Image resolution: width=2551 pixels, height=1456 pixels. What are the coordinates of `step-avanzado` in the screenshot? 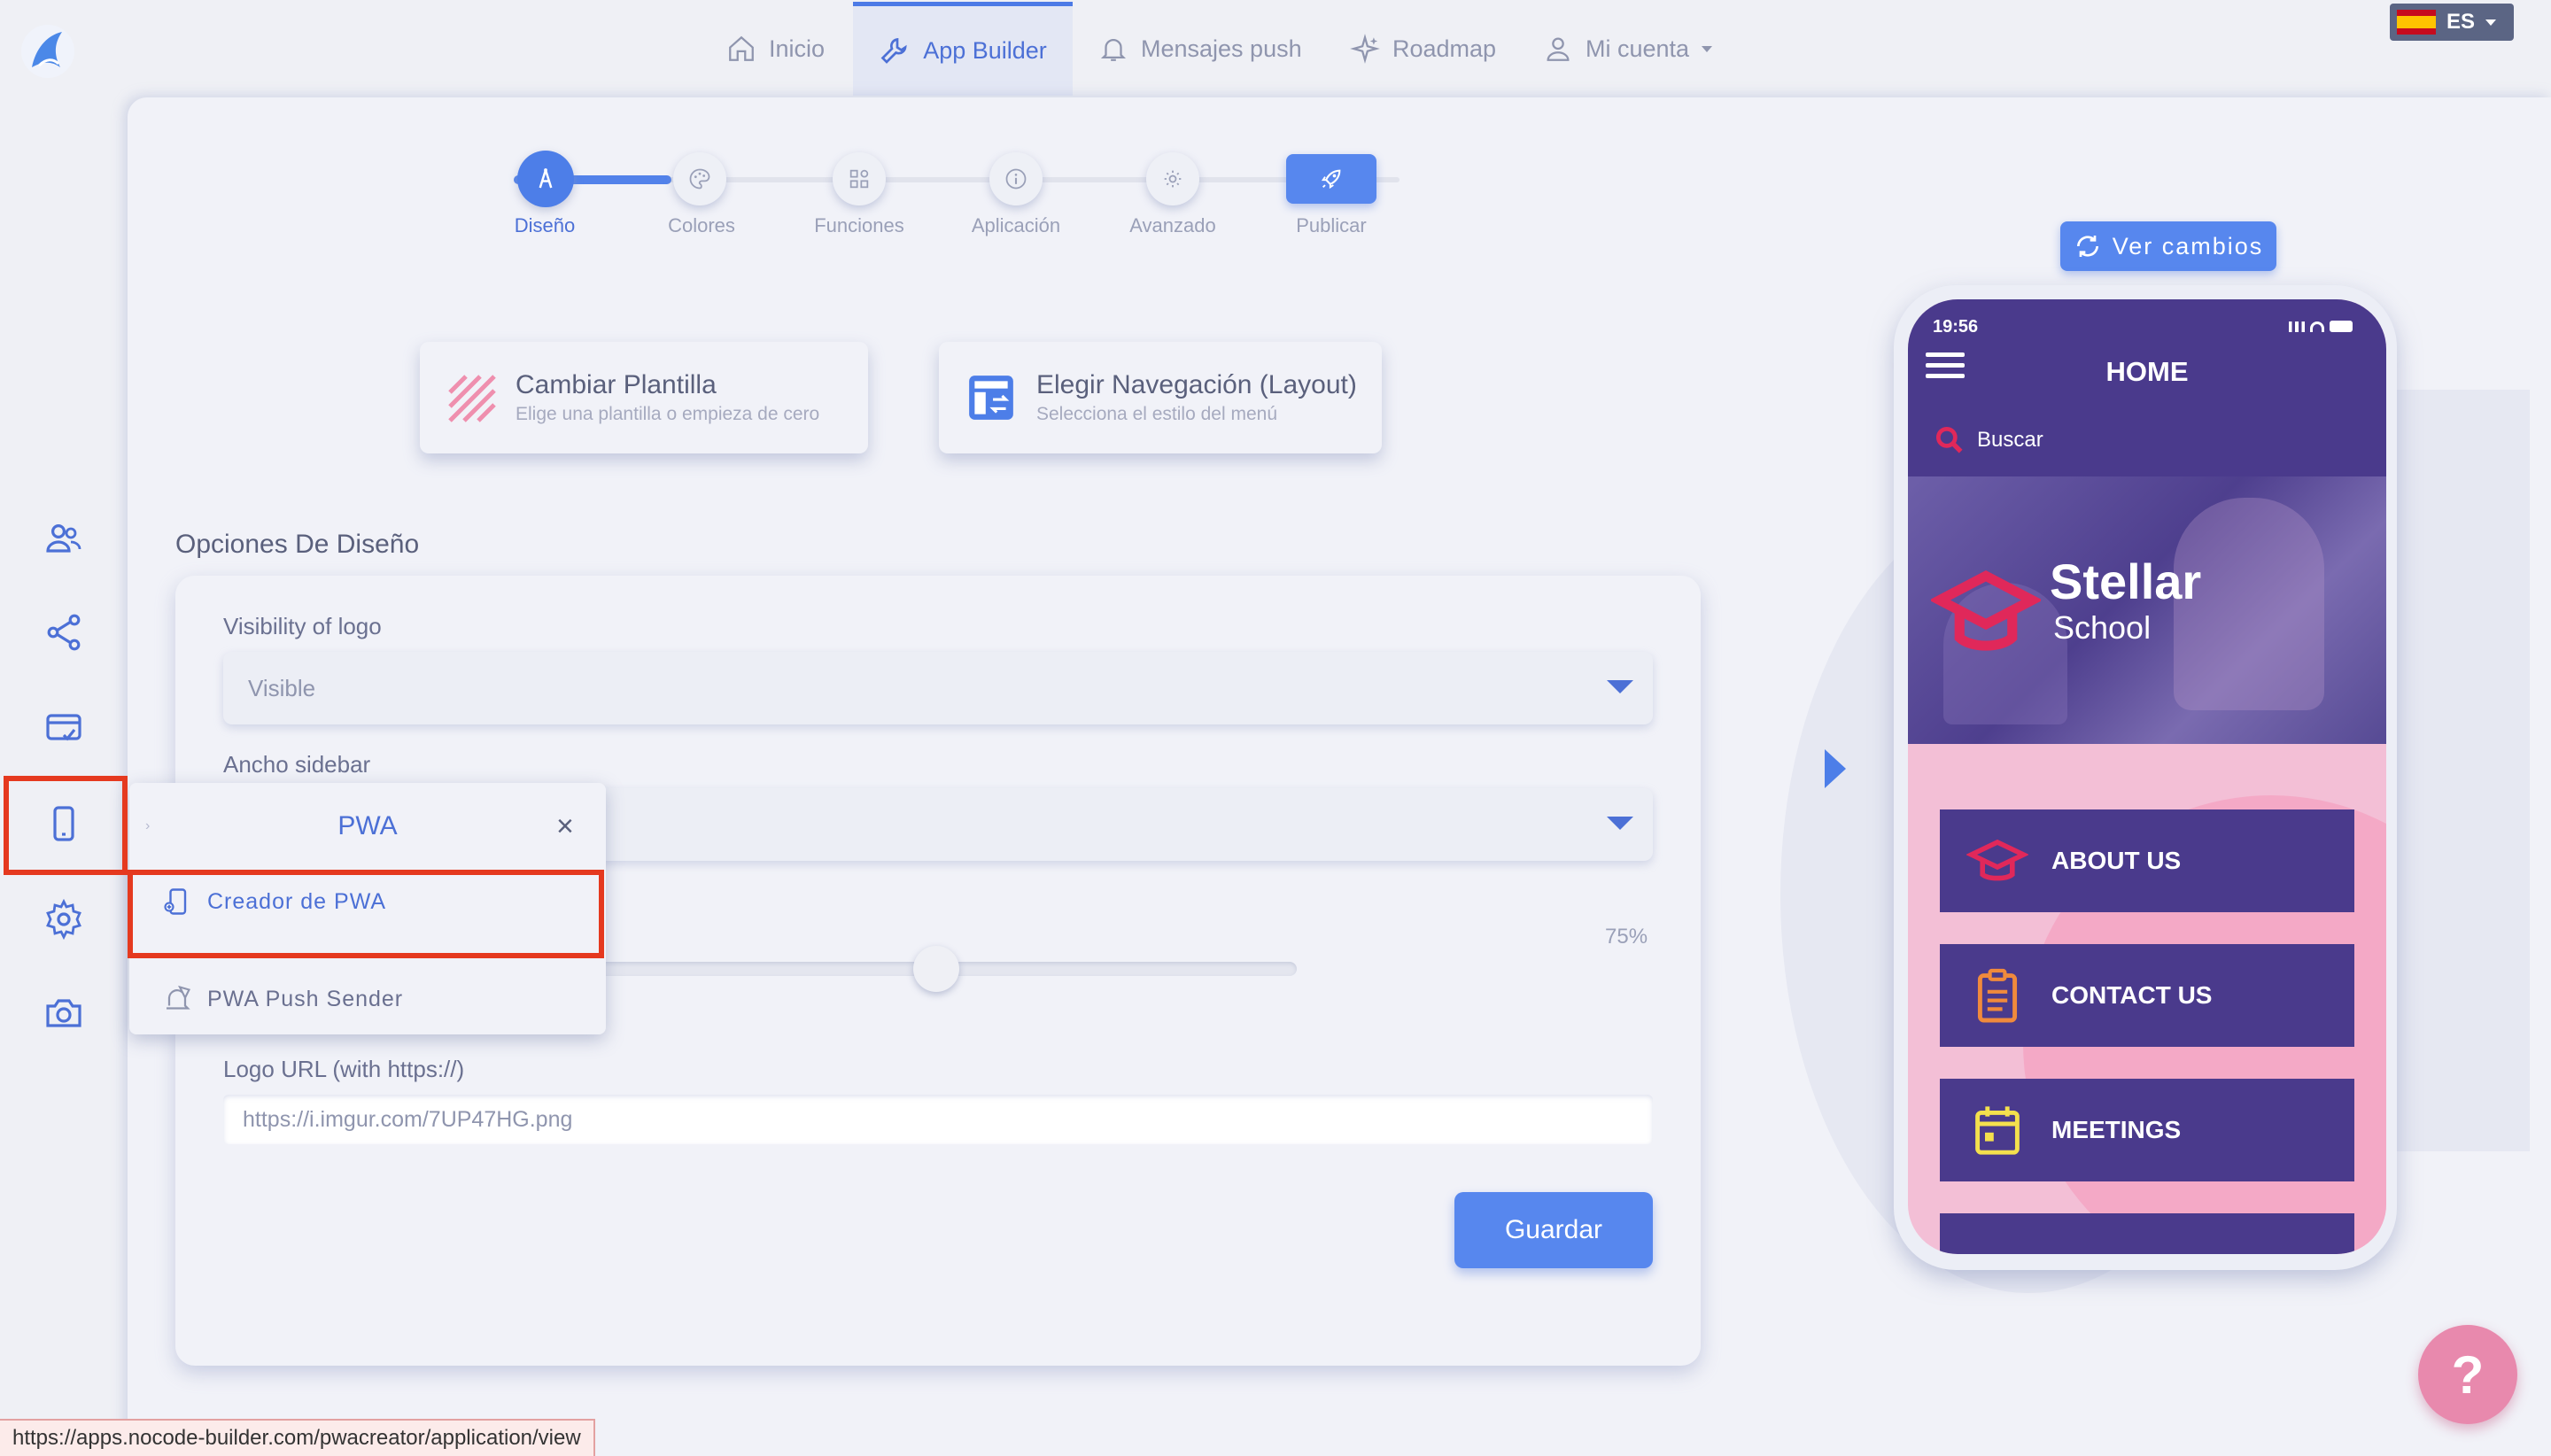 It's located at (1173, 179).